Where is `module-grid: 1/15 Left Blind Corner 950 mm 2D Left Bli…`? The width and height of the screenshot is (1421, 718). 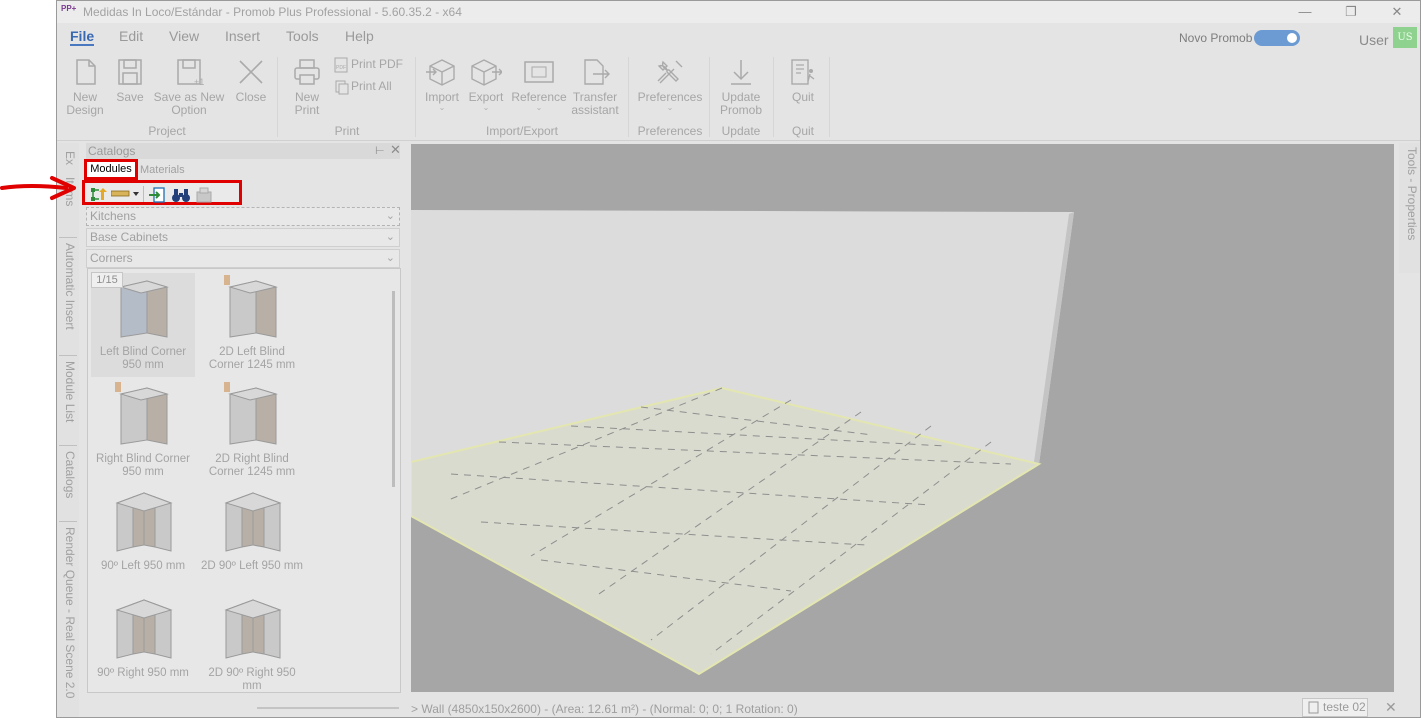
module-grid: 1/15 Left Blind Corner 950 mm 2D Left Bli… is located at coordinates (244, 480).